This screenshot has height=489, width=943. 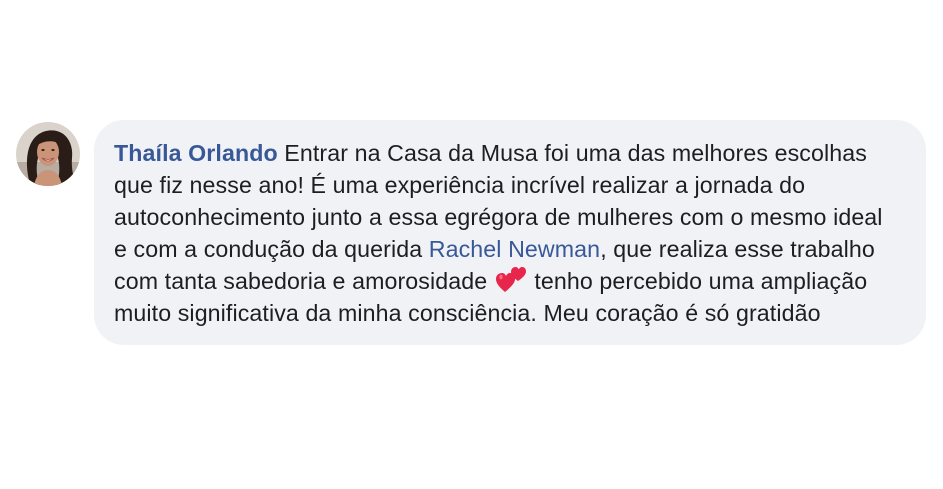 I want to click on author-name-link: Thaíla Orlando, so click(x=196, y=153).